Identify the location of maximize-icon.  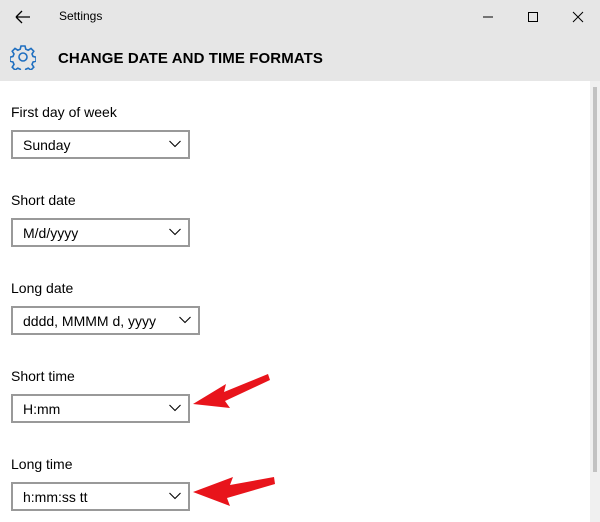
(533, 17).